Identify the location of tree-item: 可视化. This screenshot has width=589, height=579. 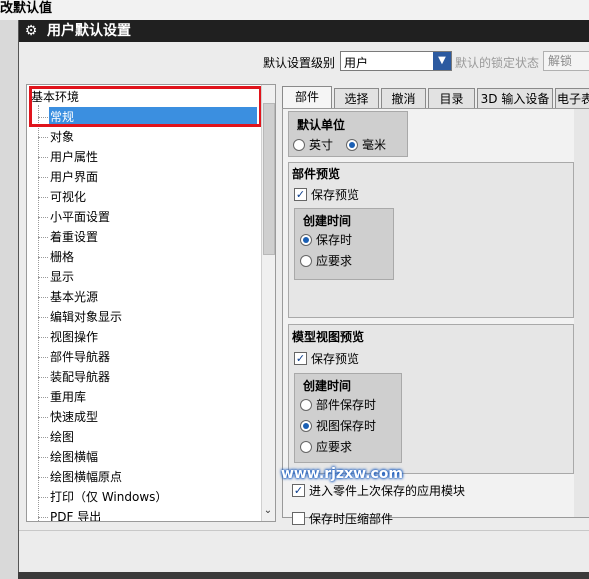
(61, 197).